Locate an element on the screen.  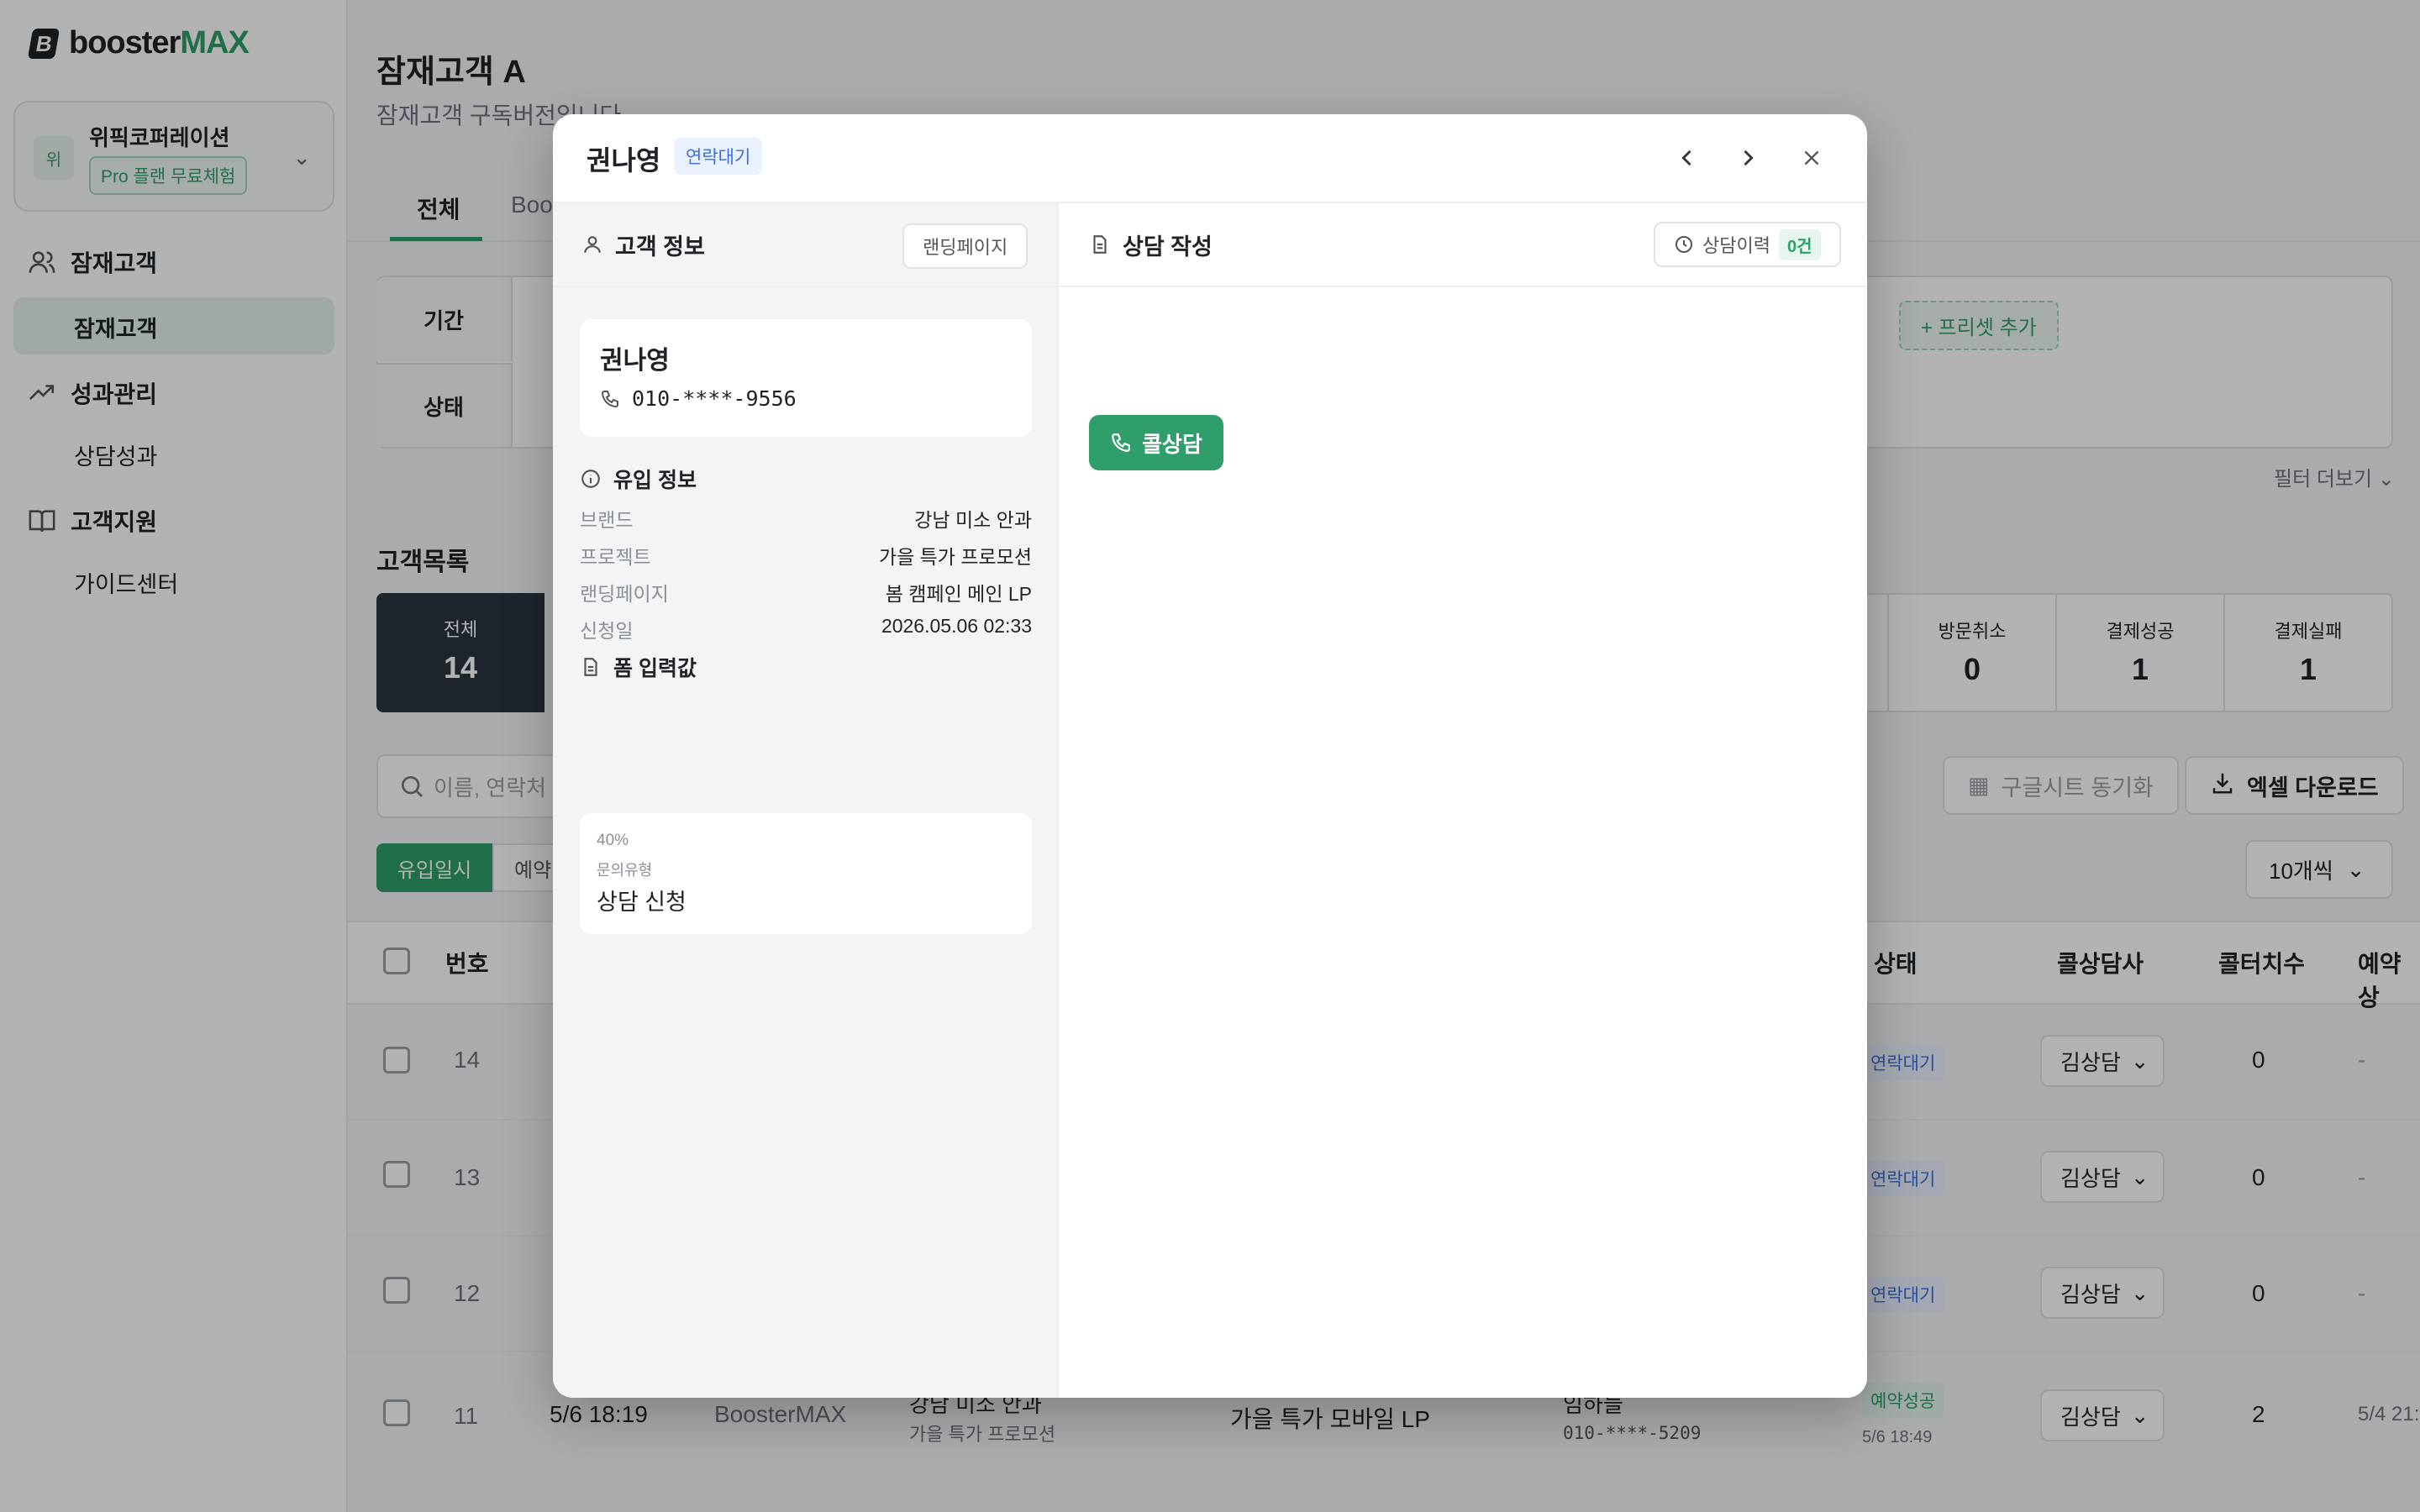
close-button is located at coordinates (1811, 158).